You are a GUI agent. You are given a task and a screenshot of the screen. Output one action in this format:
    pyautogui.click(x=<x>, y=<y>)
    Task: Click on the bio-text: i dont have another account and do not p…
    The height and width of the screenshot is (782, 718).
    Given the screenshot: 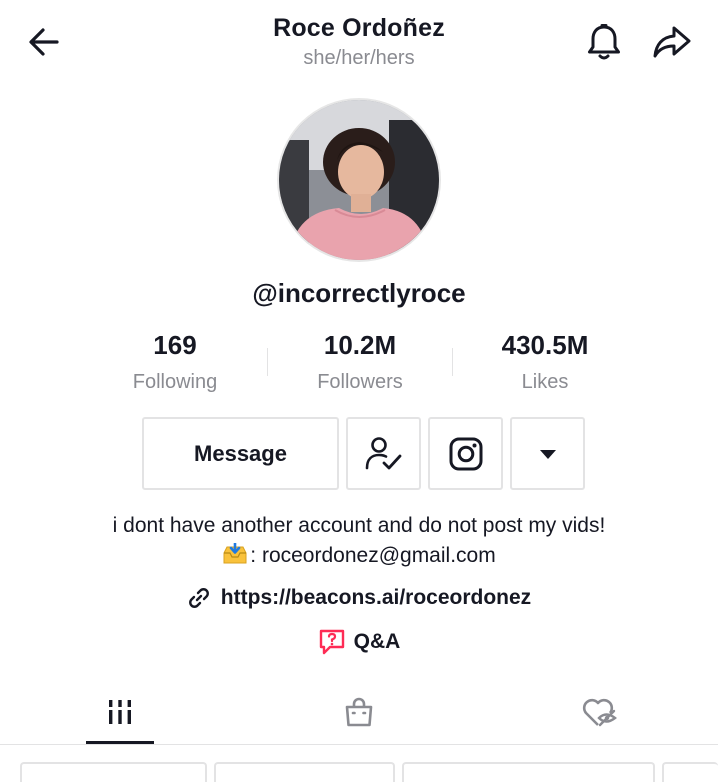 What is the action you would take?
    pyautogui.click(x=359, y=525)
    